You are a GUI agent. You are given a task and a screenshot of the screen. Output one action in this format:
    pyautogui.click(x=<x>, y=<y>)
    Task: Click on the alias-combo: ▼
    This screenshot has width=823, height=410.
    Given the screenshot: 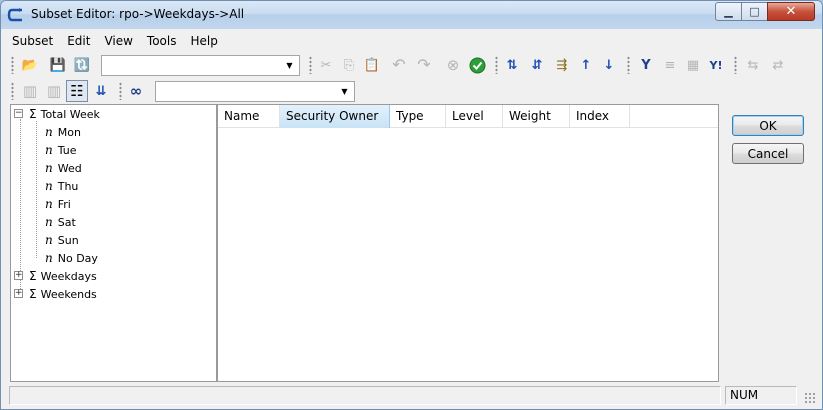 What is the action you would take?
    pyautogui.click(x=255, y=91)
    